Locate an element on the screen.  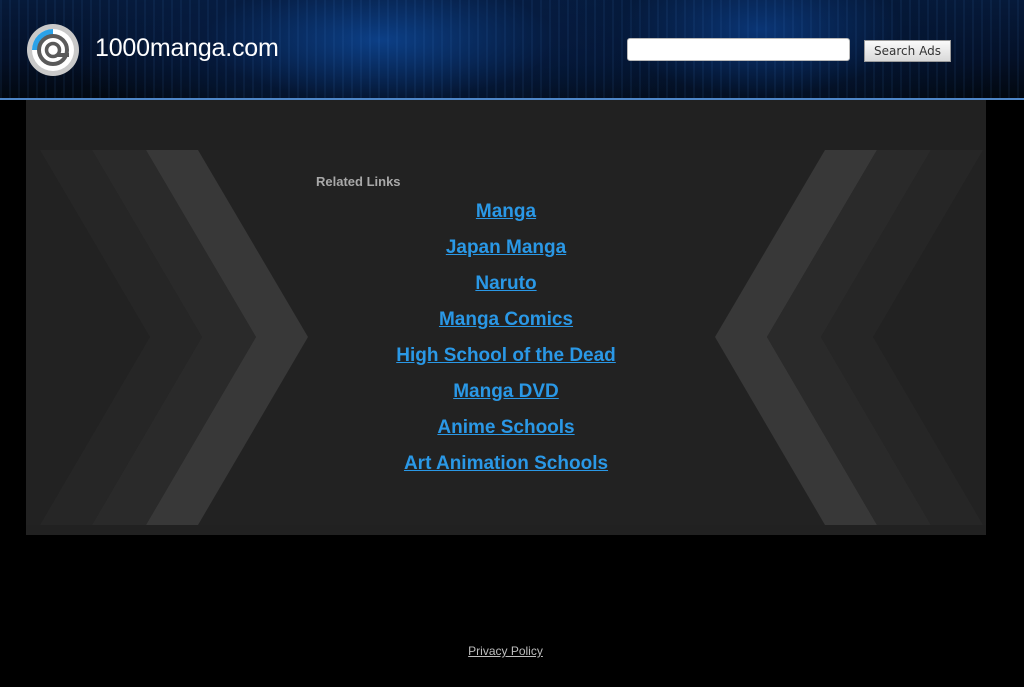
related-link-high-school-of-the-dead: High School of the Dead is located at coordinates (506, 355).